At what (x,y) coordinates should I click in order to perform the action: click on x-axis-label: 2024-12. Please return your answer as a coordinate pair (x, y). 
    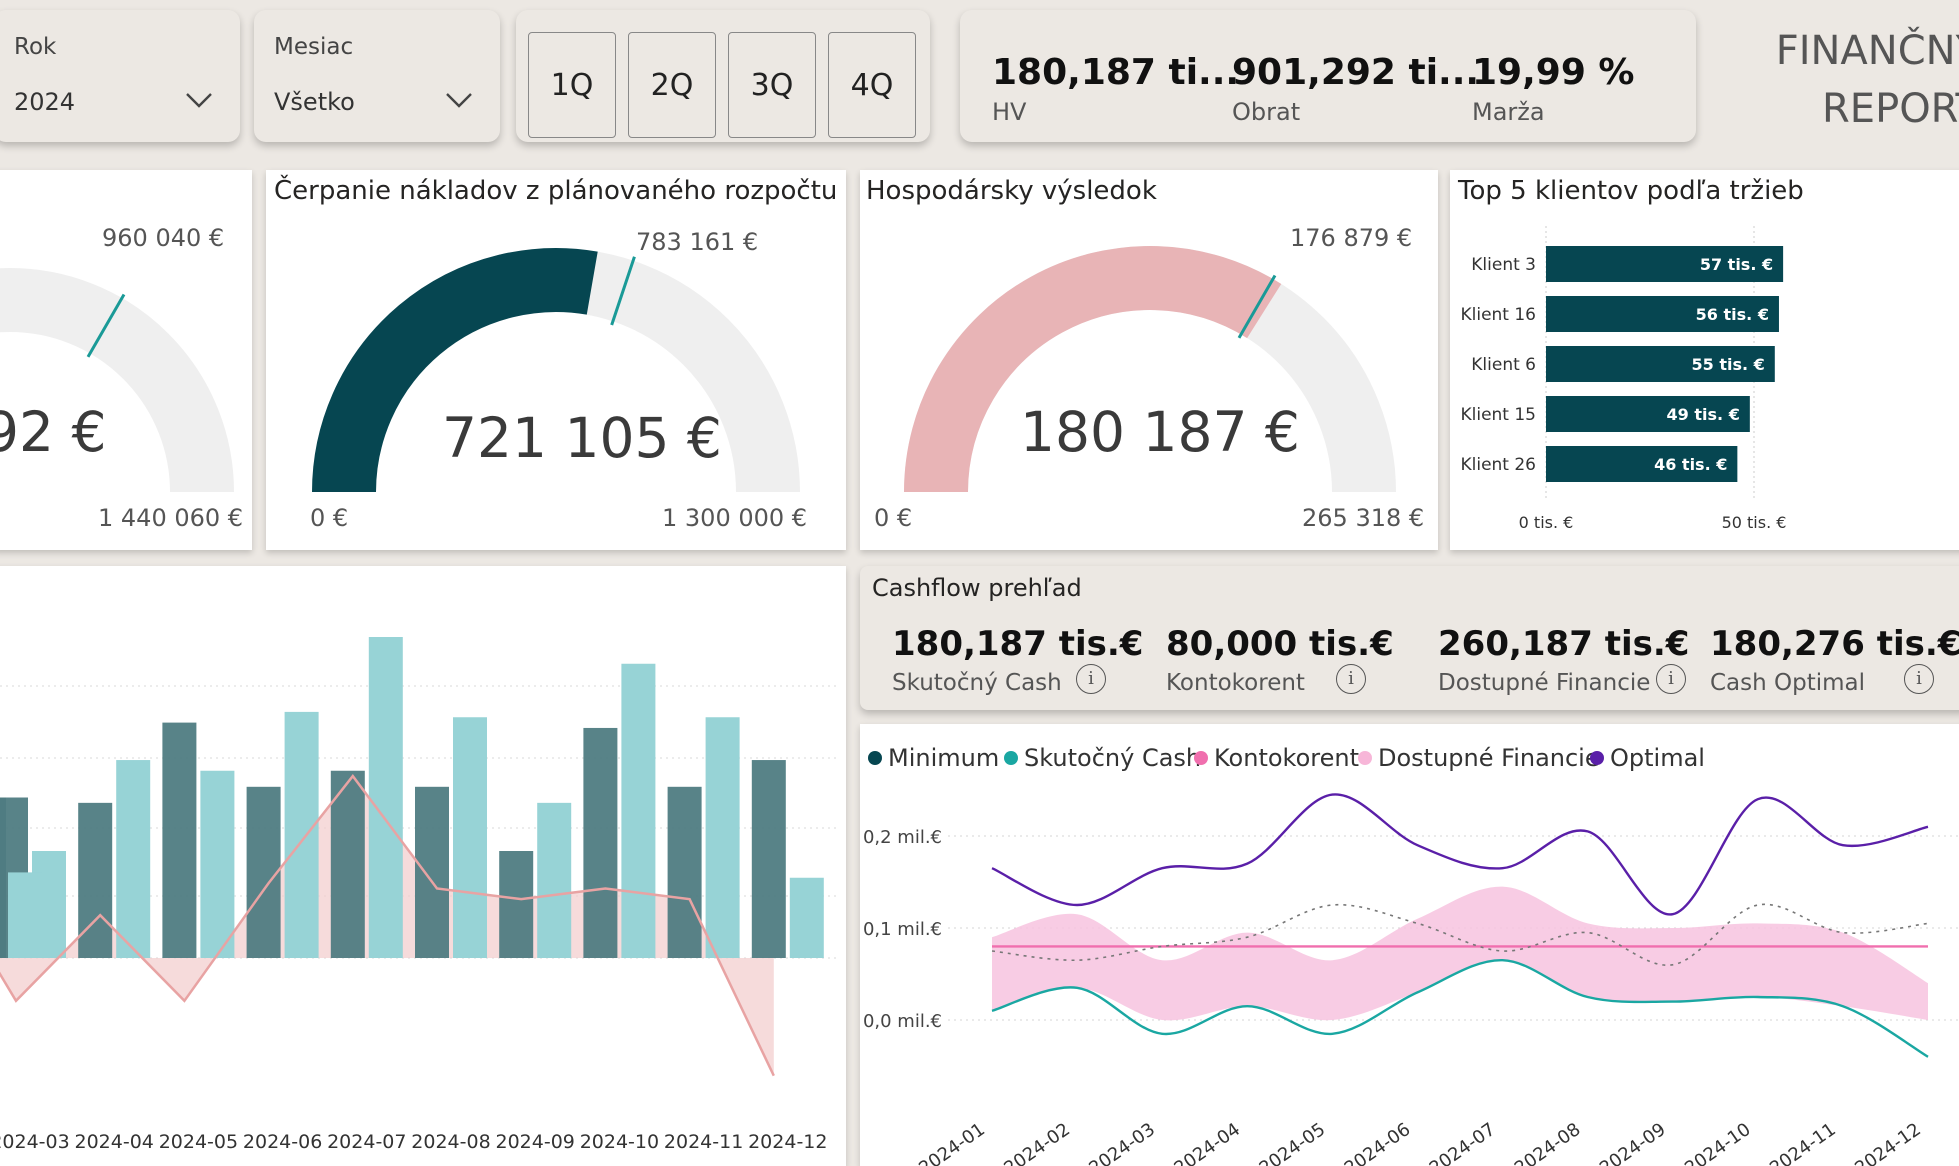
    Looking at the image, I should click on (787, 1142).